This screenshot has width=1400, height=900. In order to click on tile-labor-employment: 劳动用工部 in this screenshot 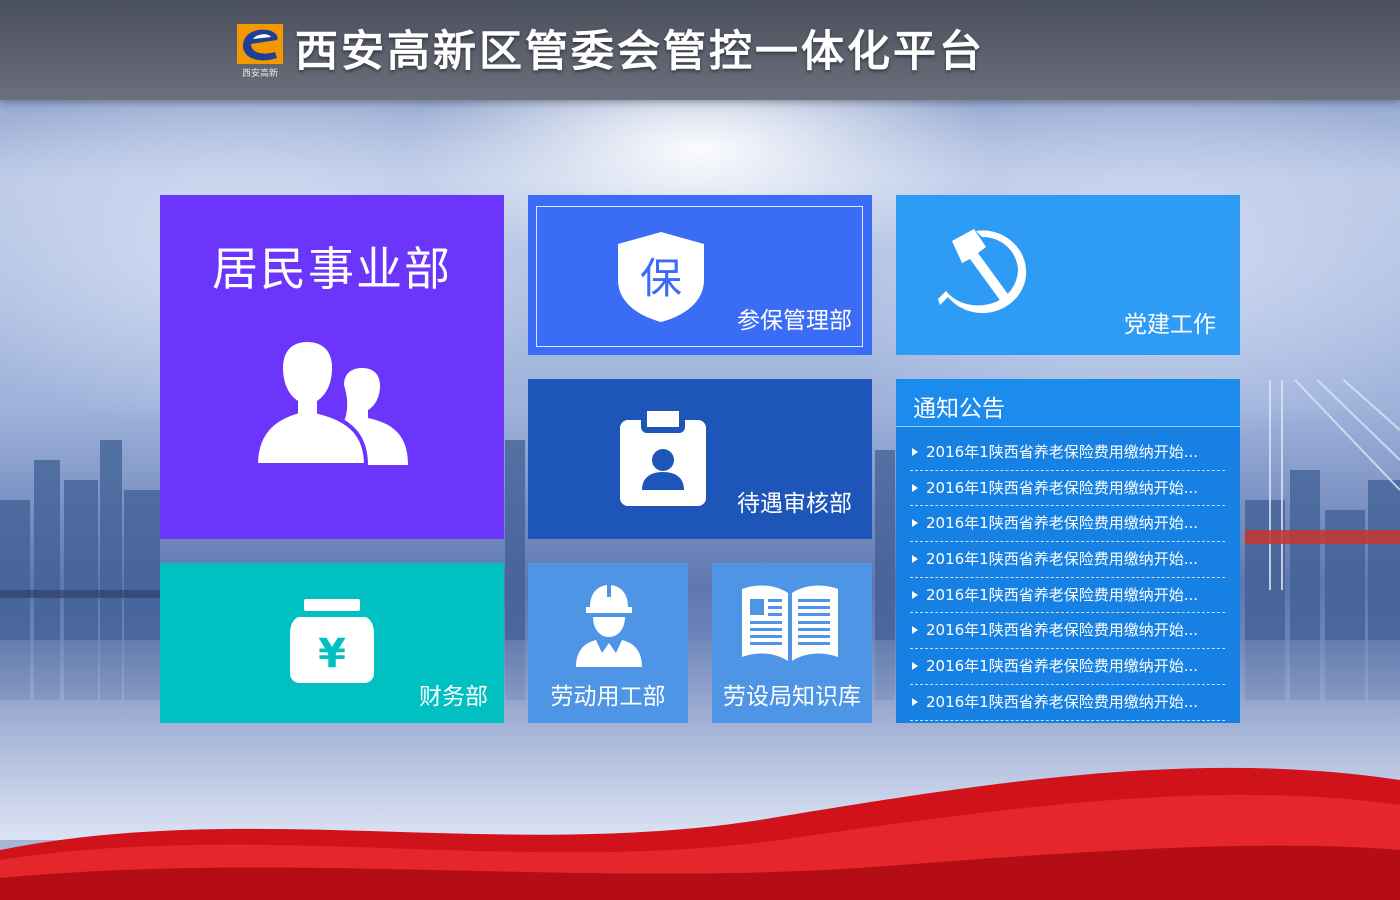, I will do `click(608, 643)`.